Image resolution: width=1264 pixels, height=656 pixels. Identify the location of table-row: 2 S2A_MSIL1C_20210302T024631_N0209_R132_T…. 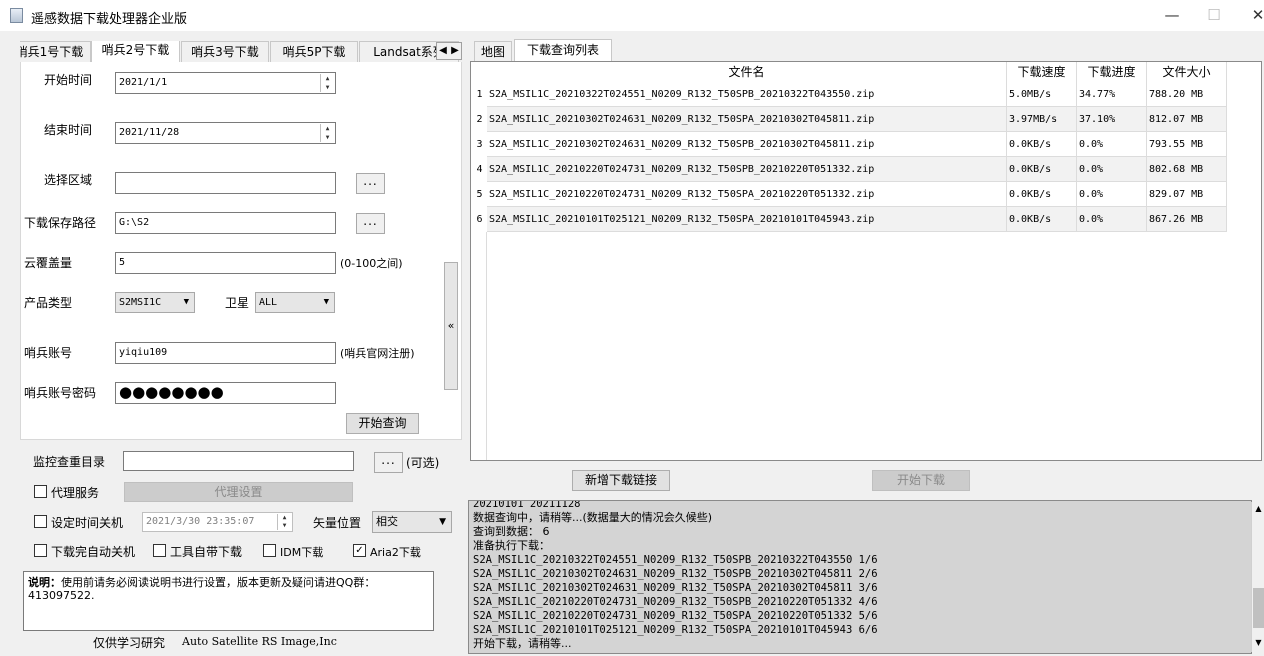
(849, 119).